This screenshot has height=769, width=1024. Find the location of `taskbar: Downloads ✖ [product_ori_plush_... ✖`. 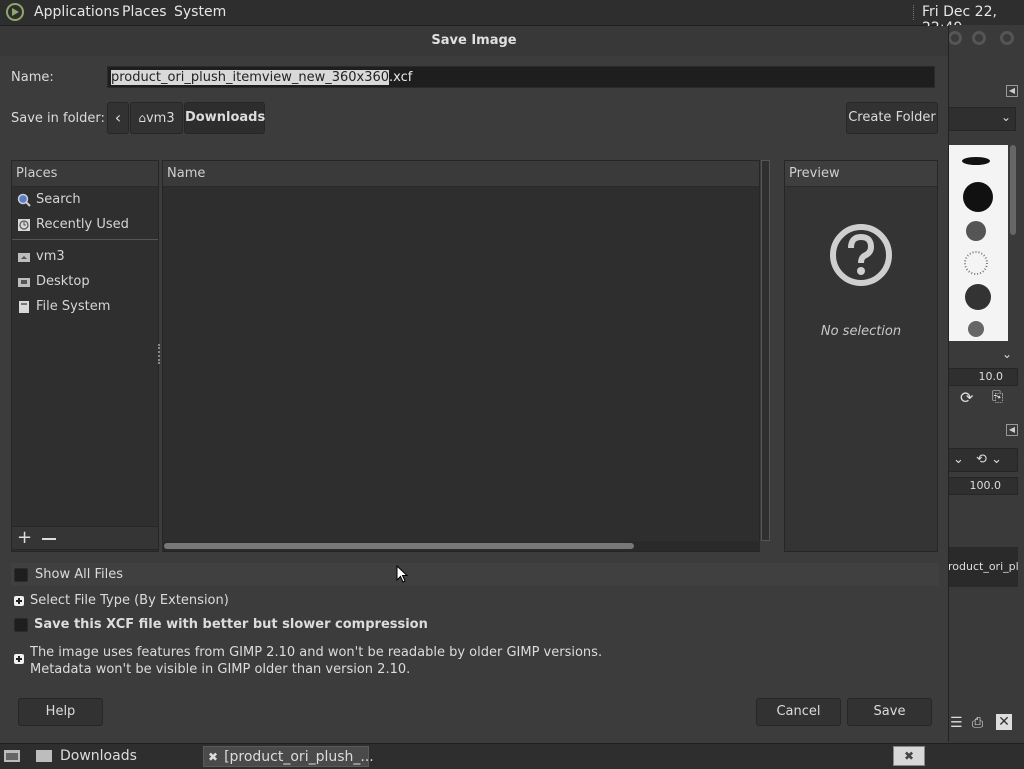

taskbar: Downloads ✖ [product_ori_plush_... ✖ is located at coordinates (512, 756).